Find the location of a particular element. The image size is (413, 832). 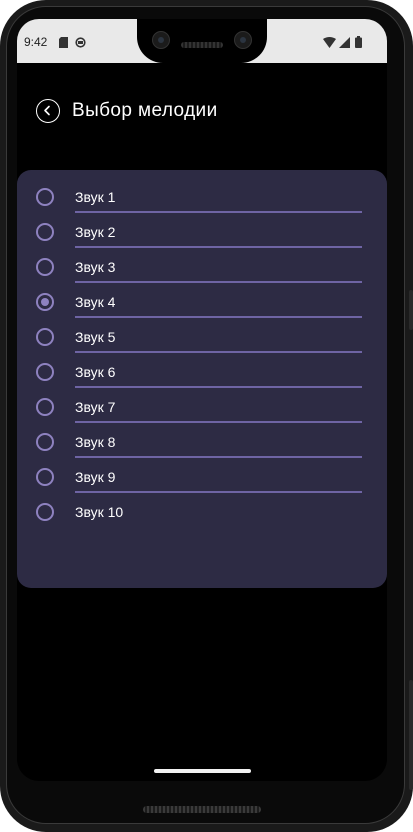

sound-option-label: Звук 6 is located at coordinates (95, 372).